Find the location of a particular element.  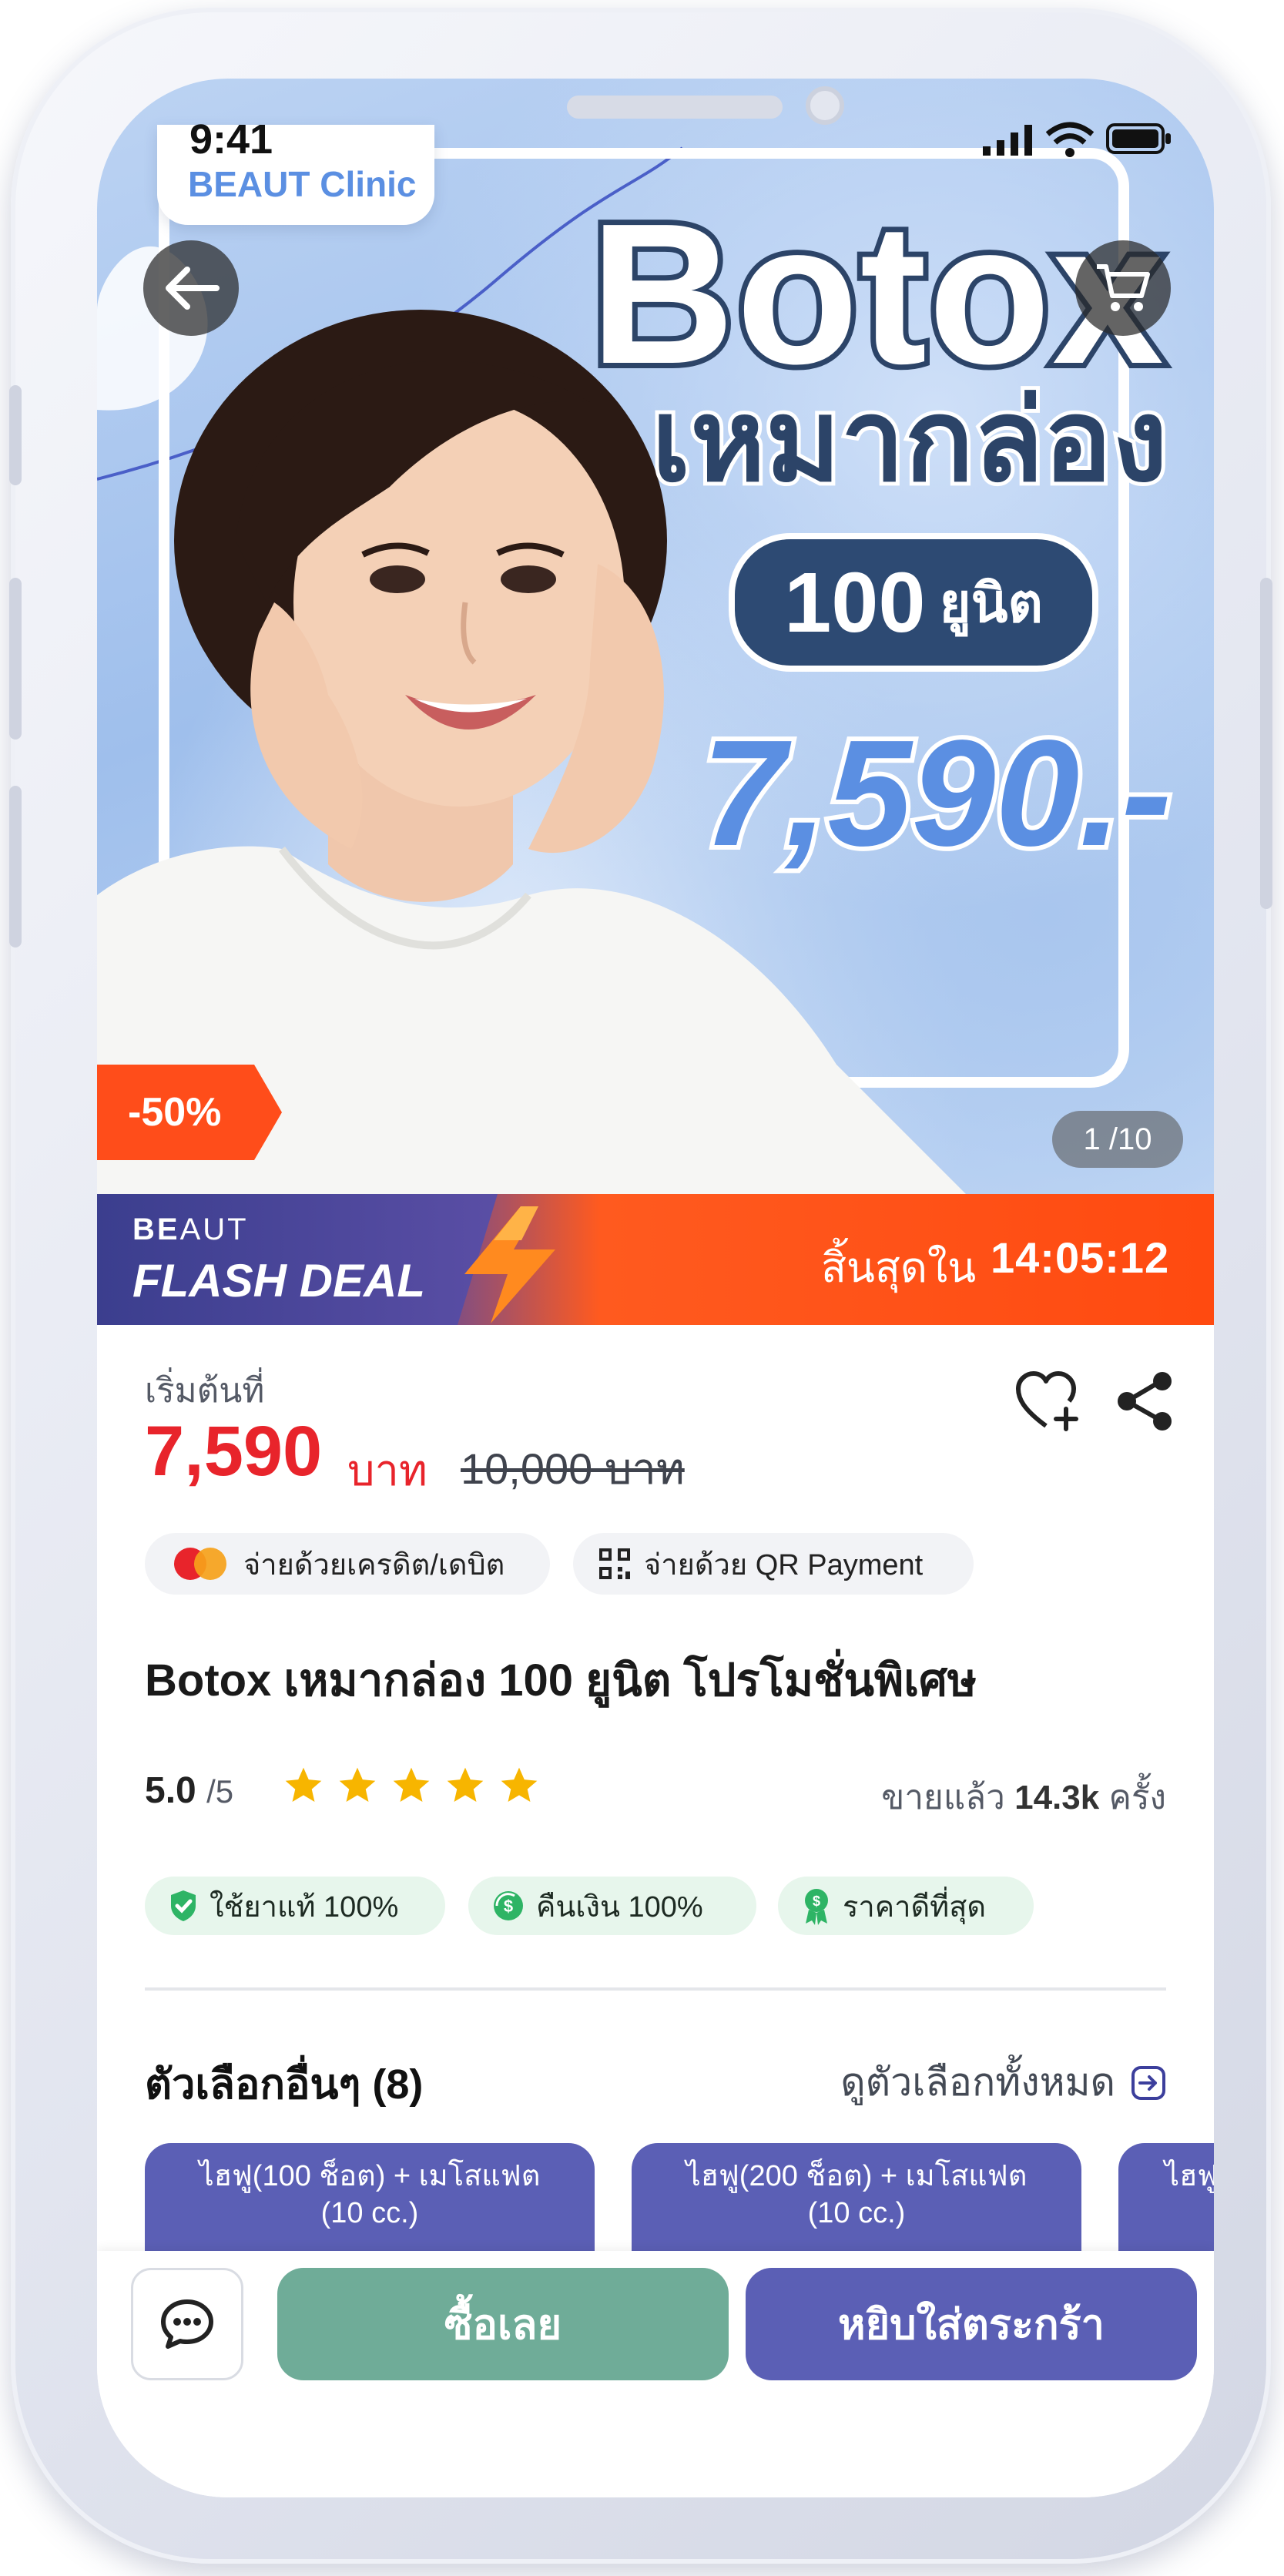

card-payment-chip: จ่ายด้วยเครดิต/เดบิต is located at coordinates (347, 1564).